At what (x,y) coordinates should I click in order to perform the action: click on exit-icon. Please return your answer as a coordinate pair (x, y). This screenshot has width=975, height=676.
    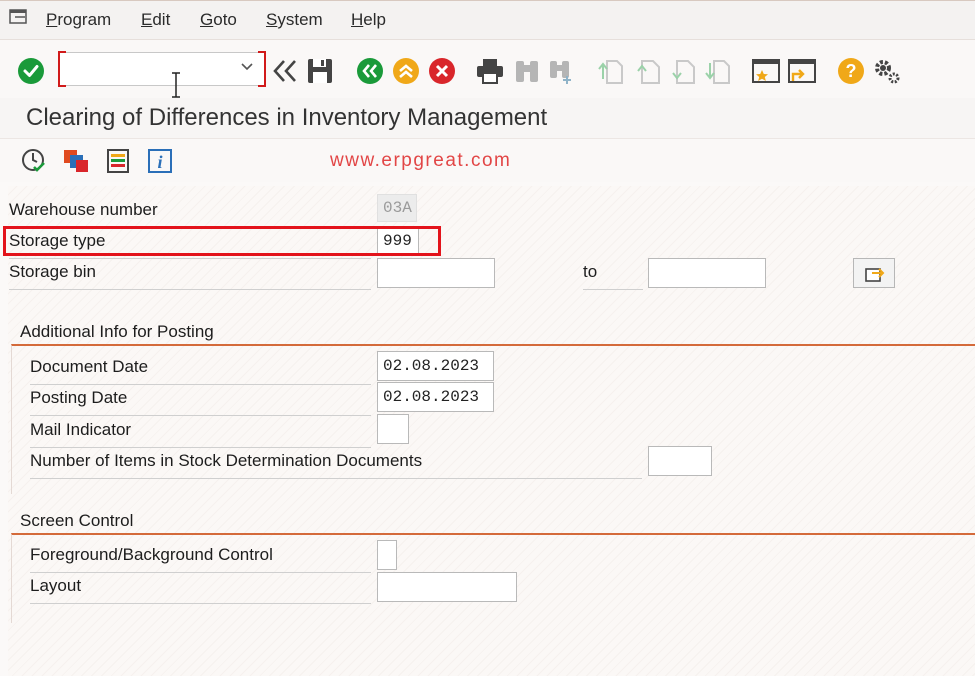
    Looking at the image, I should click on (406, 71).